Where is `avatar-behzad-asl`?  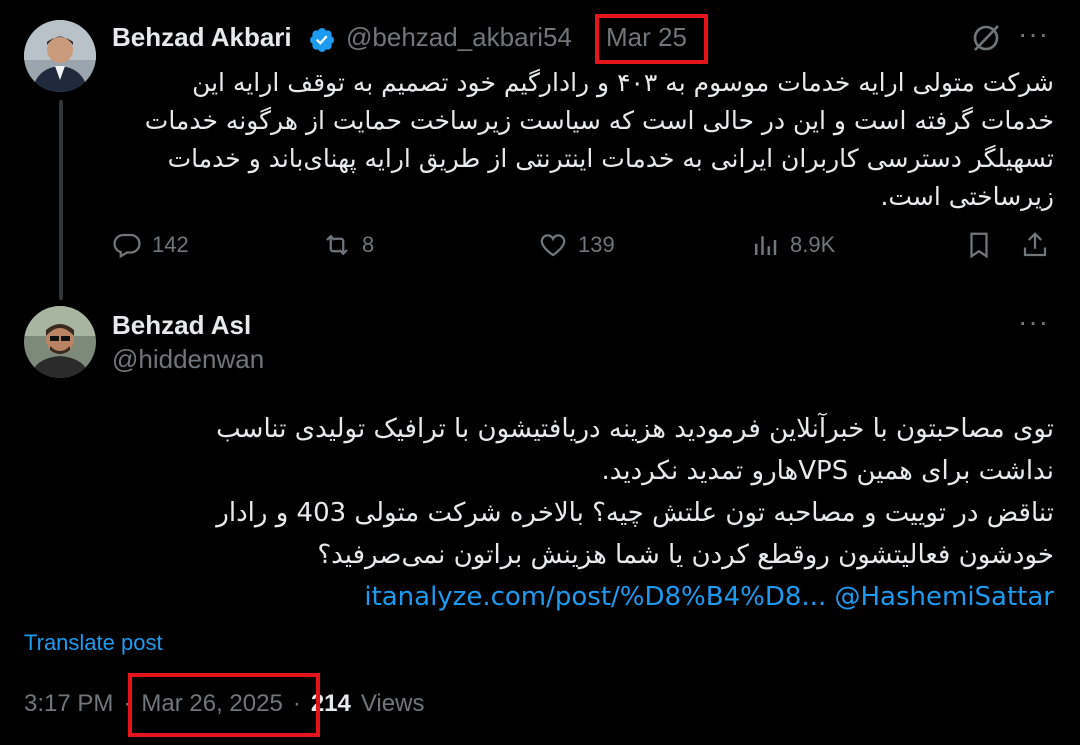 avatar-behzad-asl is located at coordinates (60, 342).